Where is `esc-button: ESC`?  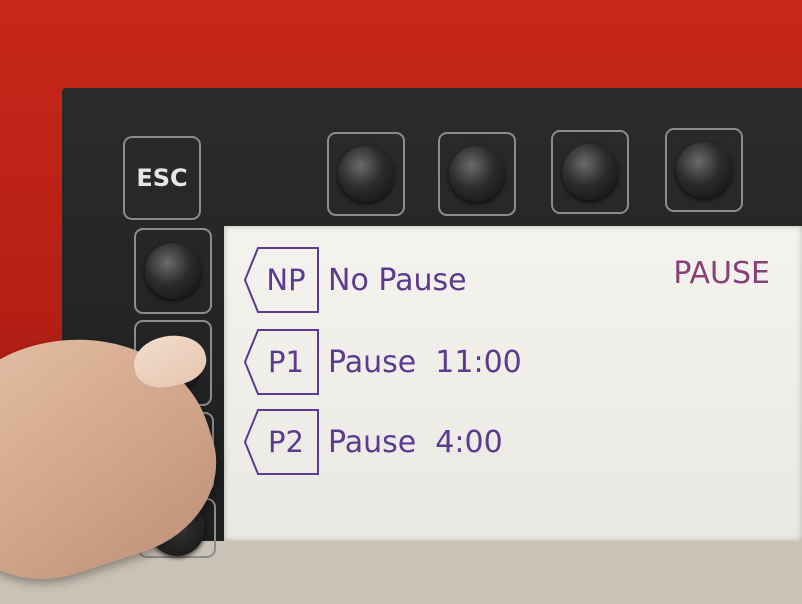 esc-button: ESC is located at coordinates (162, 178).